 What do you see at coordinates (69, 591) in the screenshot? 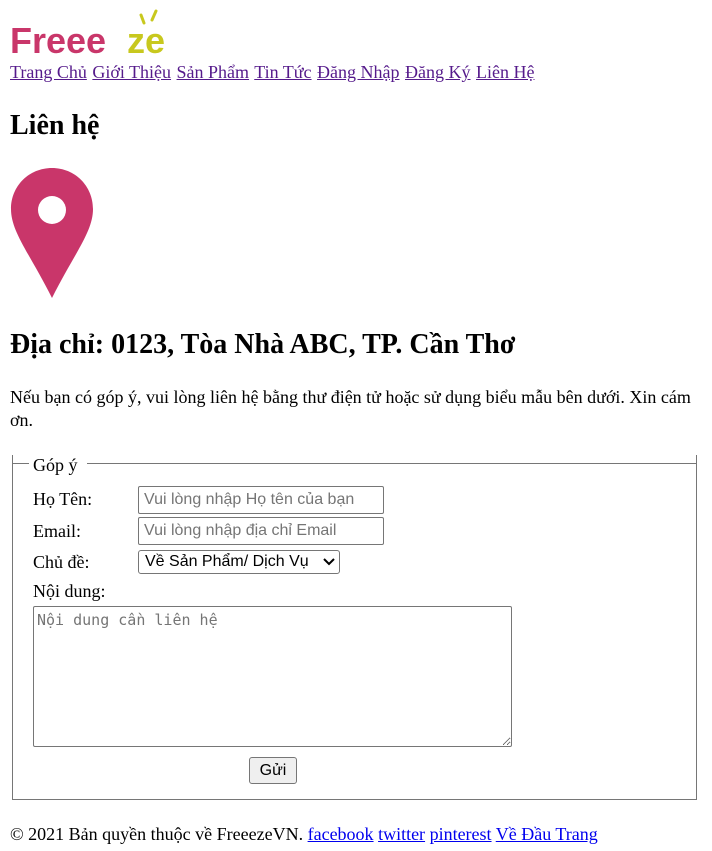
I see `message-label: Nội dung:` at bounding box center [69, 591].